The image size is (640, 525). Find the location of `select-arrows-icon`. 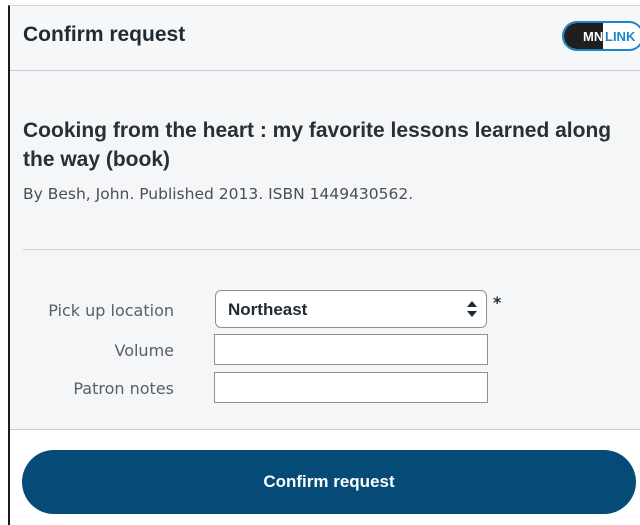

select-arrows-icon is located at coordinates (472, 309).